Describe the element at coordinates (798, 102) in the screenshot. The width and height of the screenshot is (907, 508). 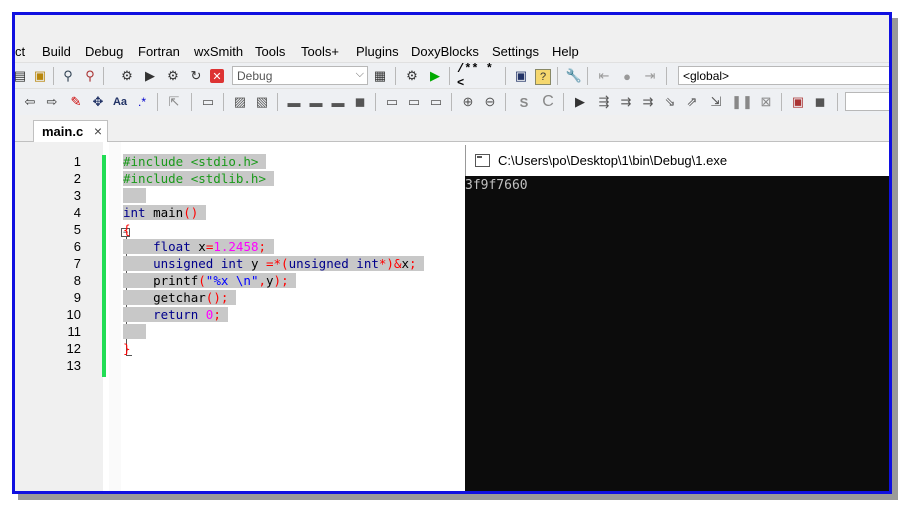
I see `debug-windows-icon: ▣` at that location.